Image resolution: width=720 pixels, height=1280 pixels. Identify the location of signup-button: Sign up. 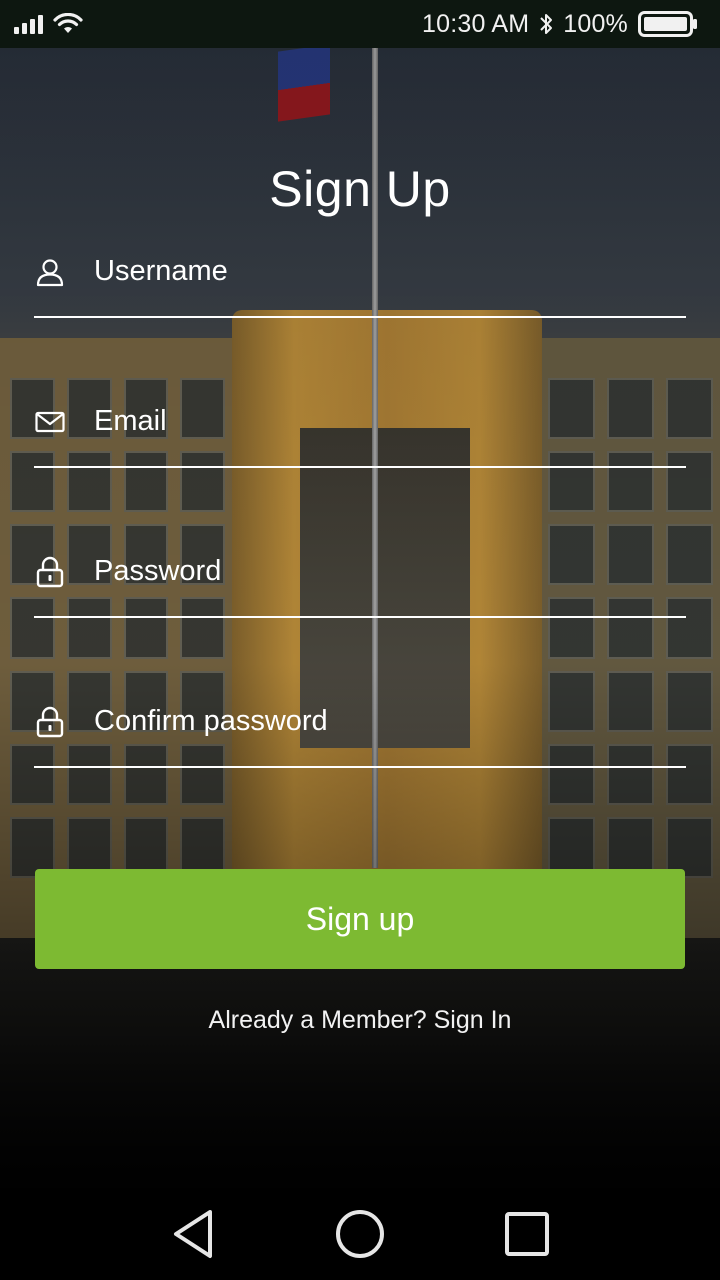
(360, 919).